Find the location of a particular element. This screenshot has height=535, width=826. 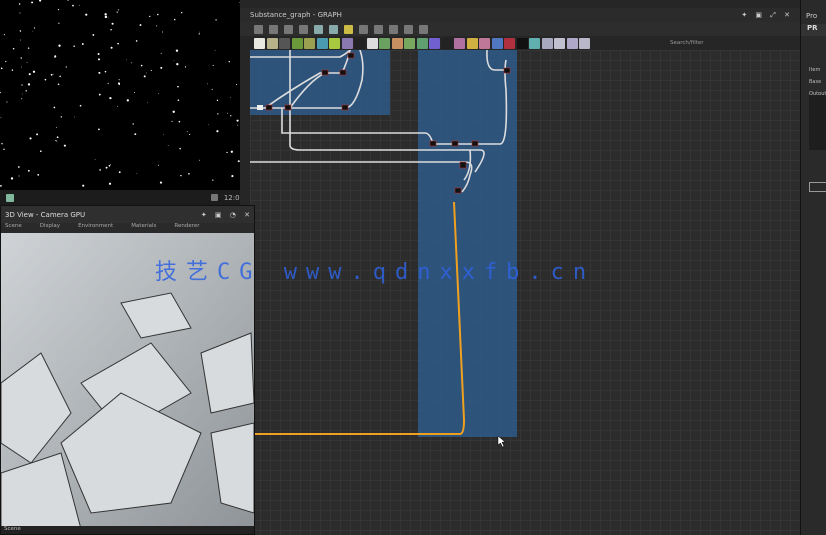

refresh-icon is located at coordinates (378, 29).